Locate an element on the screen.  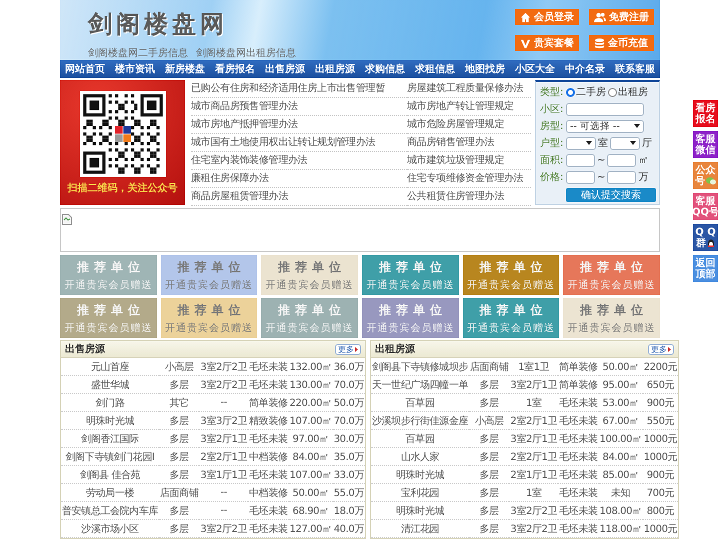
nav-link: 求购信息 is located at coordinates (385, 69).